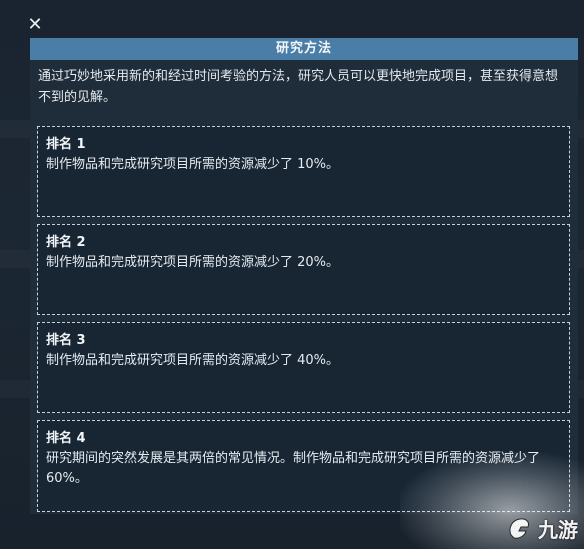  Describe the element at coordinates (193, 360) in the screenshot. I see `rank-effect: 制作物品和完成研究项目所需的资源减少了 40%。` at that location.